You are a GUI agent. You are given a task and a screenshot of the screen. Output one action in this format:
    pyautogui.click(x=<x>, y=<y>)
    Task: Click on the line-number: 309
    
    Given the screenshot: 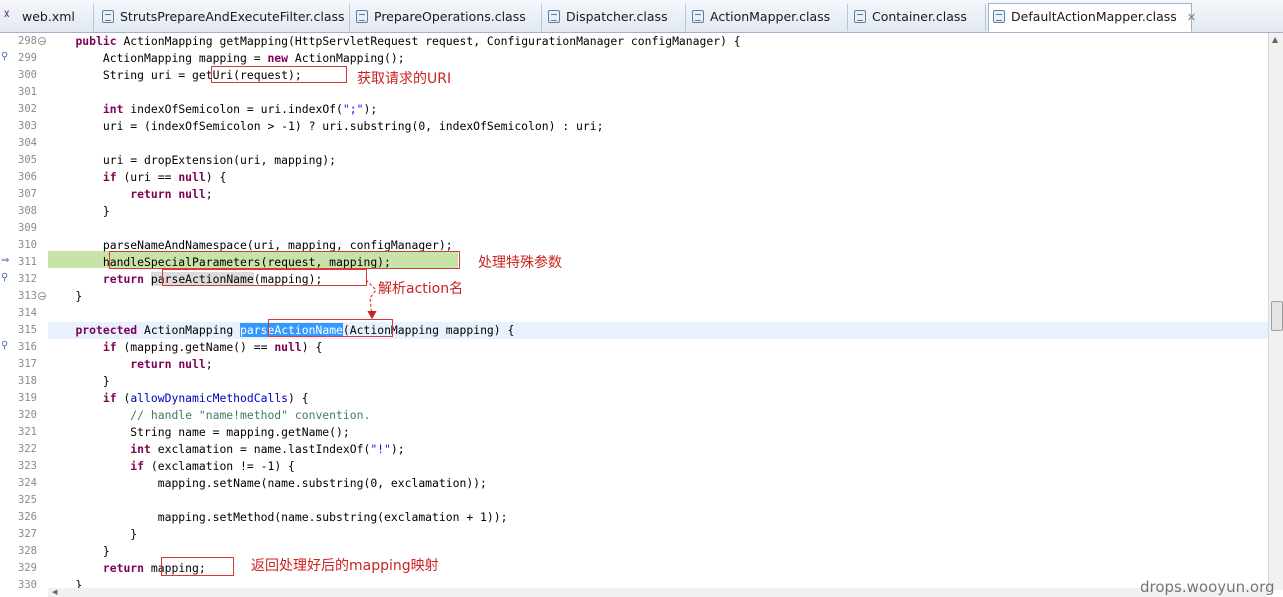 What is the action you would take?
    pyautogui.click(x=27, y=228)
    